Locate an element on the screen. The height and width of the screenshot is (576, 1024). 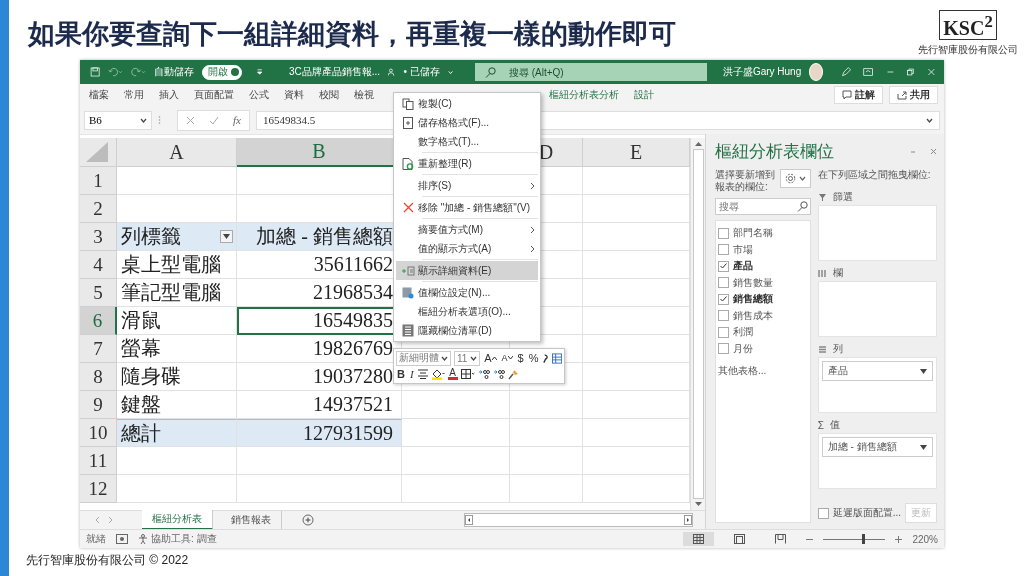
company-logo: KSC$^{2}$ is located at coordinates (968, 25).